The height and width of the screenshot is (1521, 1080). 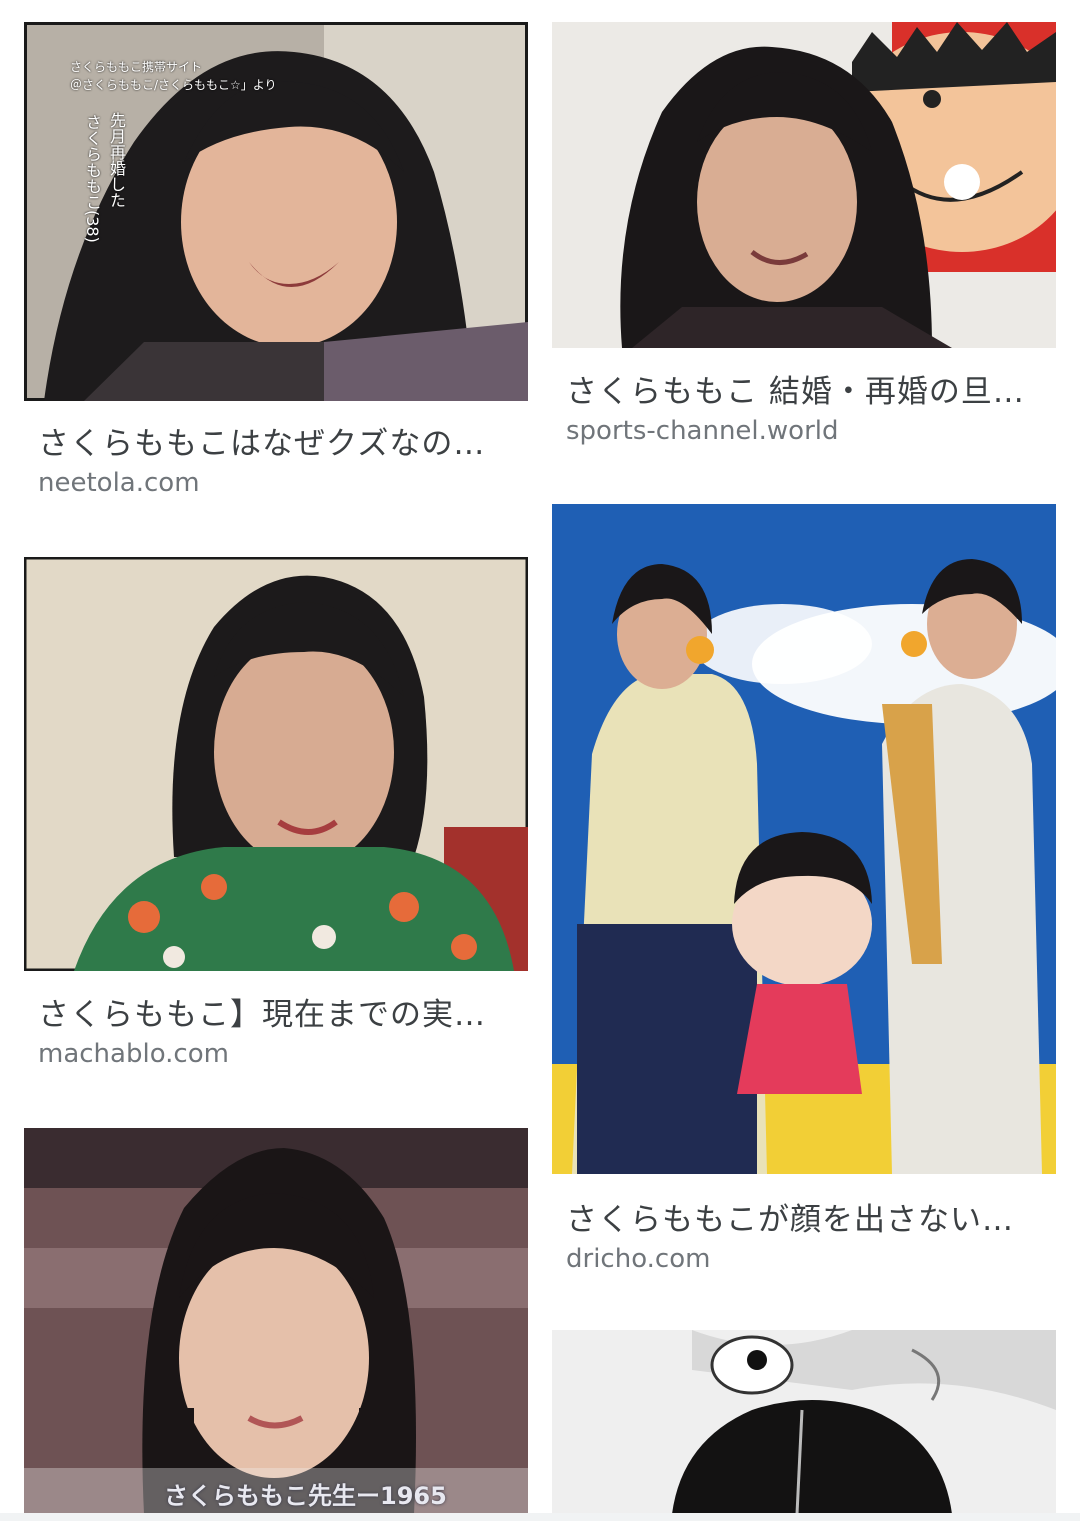 I want to click on image-result-card: さくらももこ 結婚・再婚の旦… sports-channel.world, so click(x=804, y=242).